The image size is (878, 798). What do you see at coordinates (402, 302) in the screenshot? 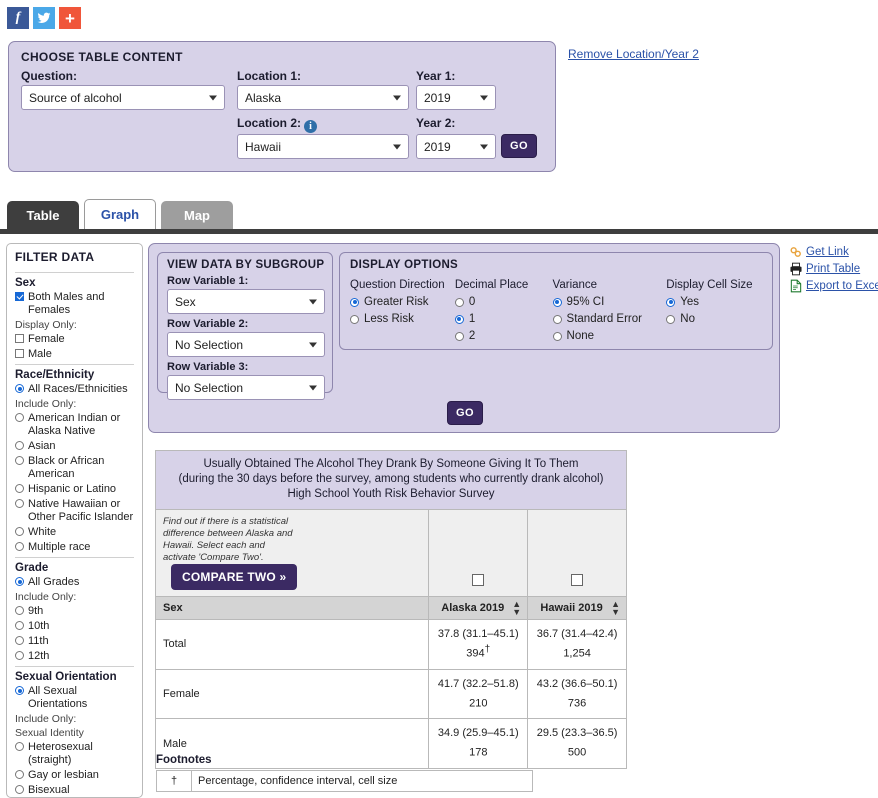
I see `display-option: Greater Risk` at bounding box center [402, 302].